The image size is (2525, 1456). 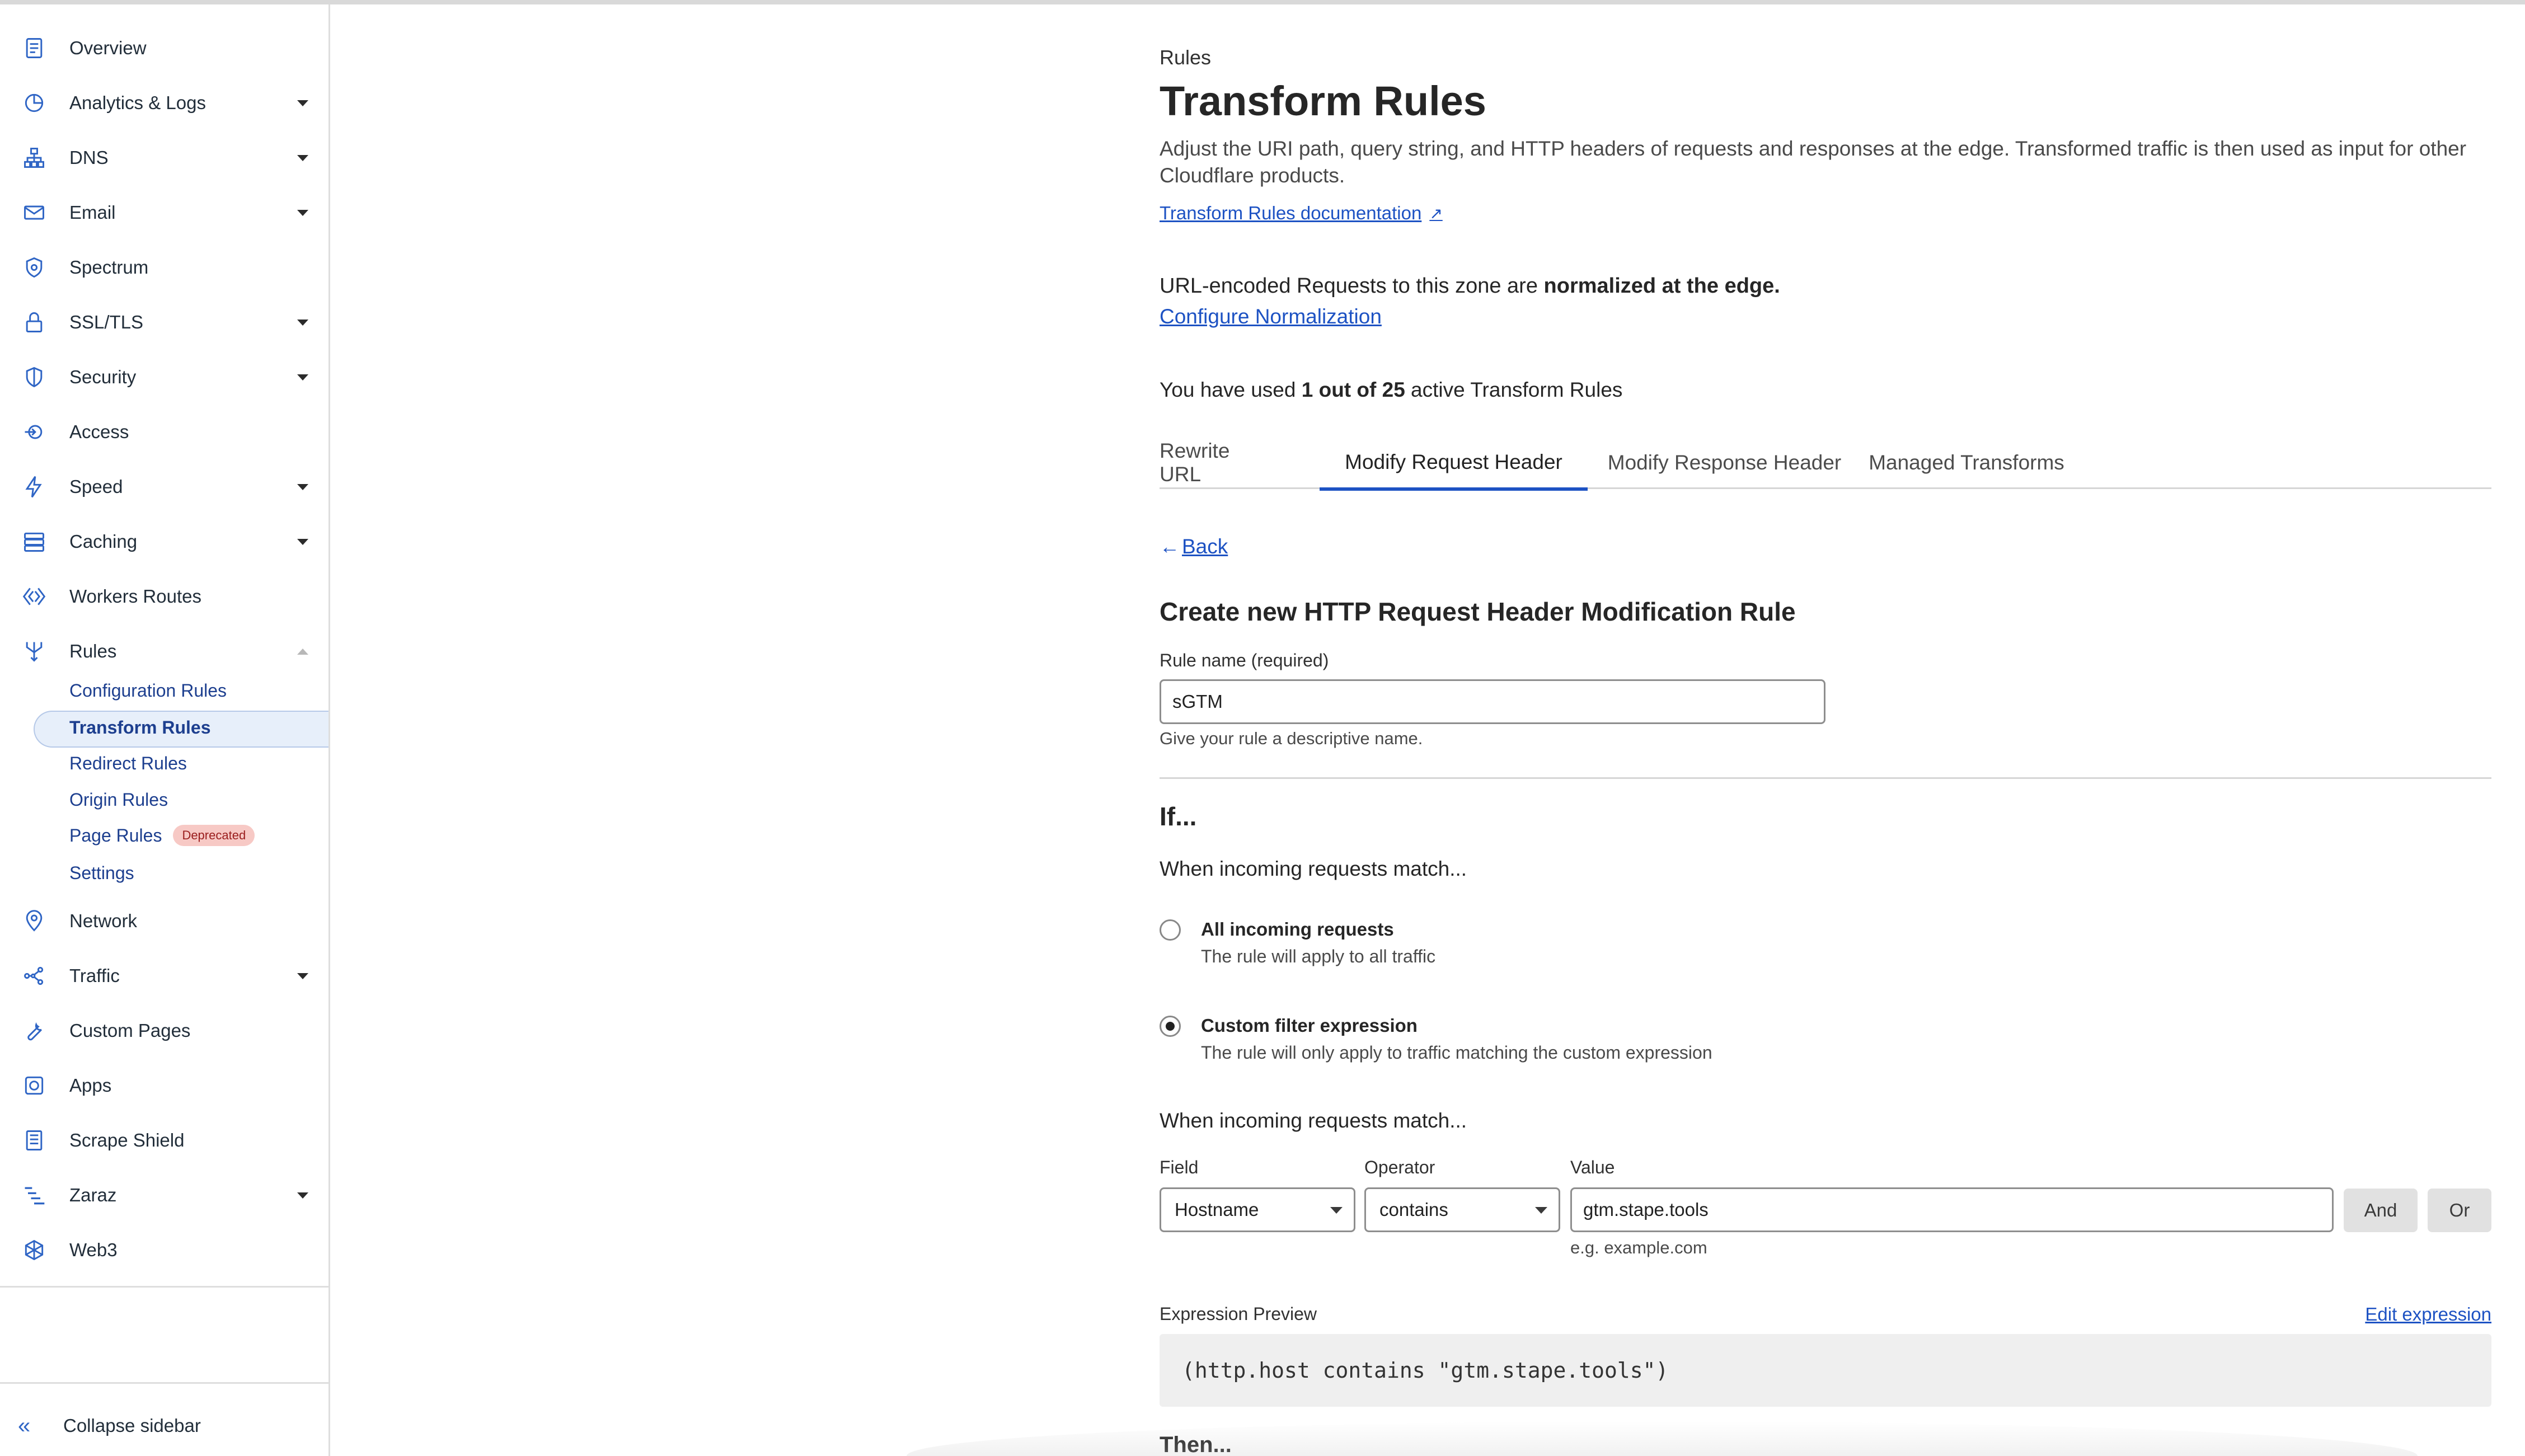 What do you see at coordinates (1179, 1167) in the screenshot?
I see `field-column-label: Field` at bounding box center [1179, 1167].